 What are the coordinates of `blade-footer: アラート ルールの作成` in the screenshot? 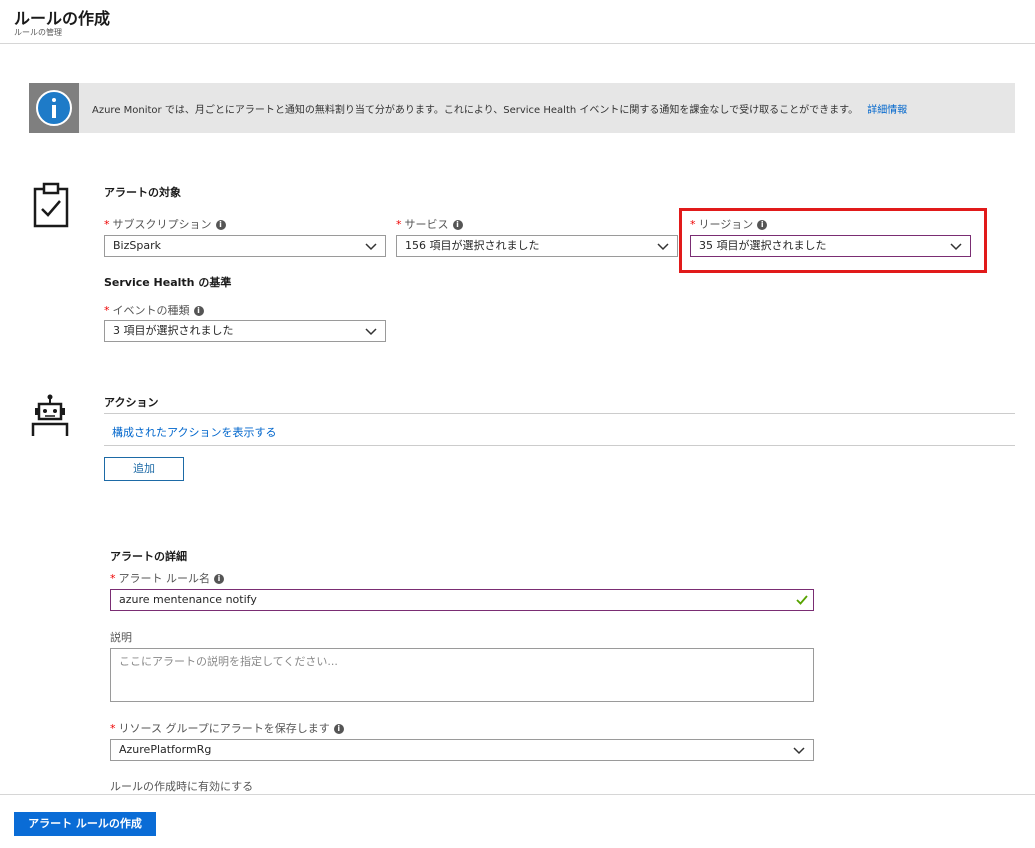 It's located at (517, 821).